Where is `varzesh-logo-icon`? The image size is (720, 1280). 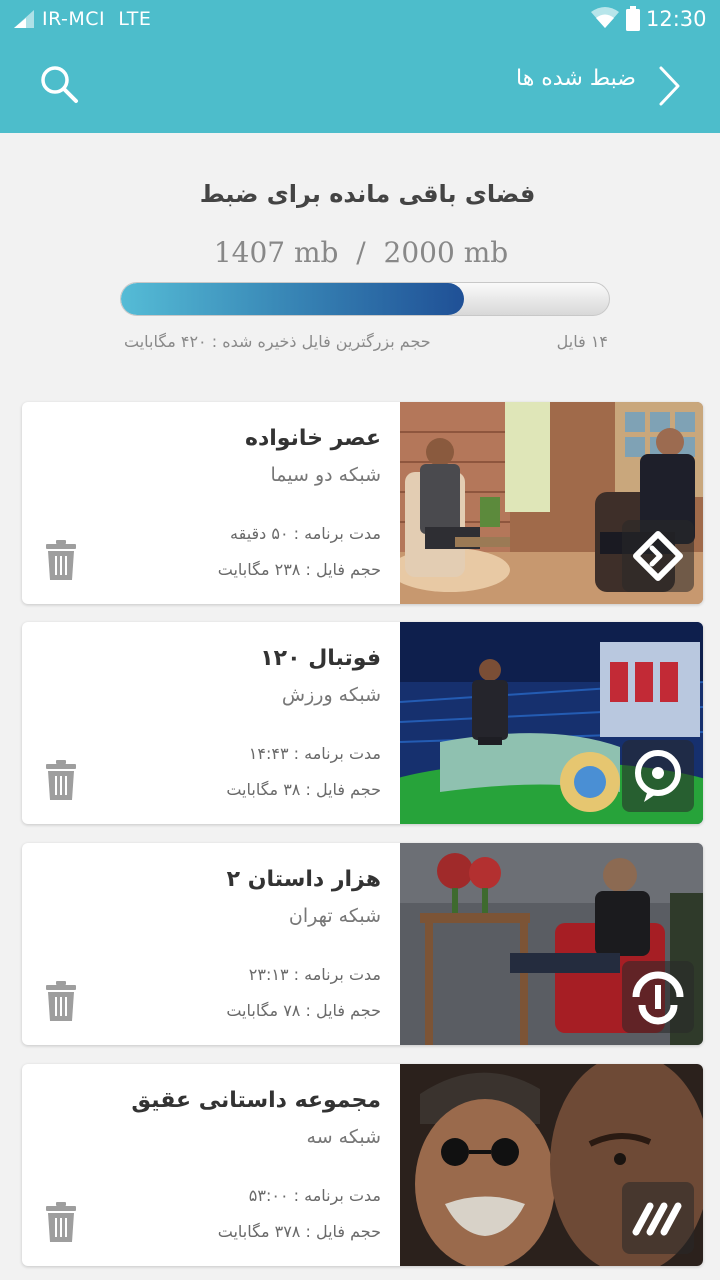 varzesh-logo-icon is located at coordinates (658, 776).